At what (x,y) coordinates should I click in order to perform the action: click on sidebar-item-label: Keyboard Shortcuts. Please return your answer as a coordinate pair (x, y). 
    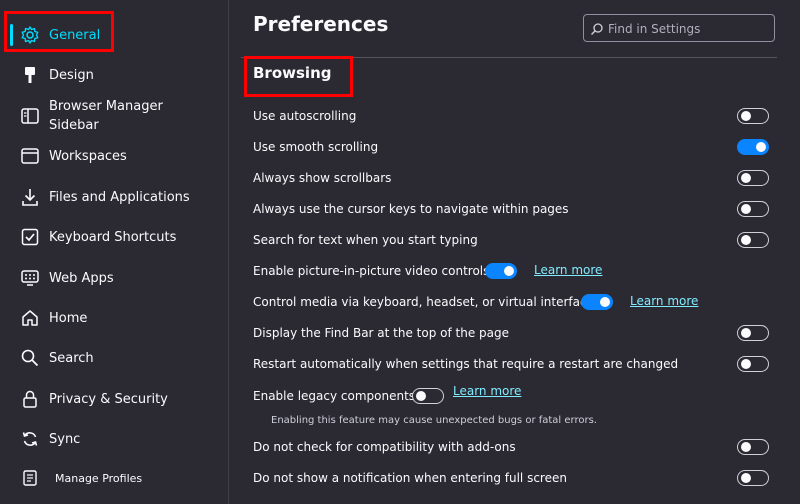
    Looking at the image, I should click on (113, 237).